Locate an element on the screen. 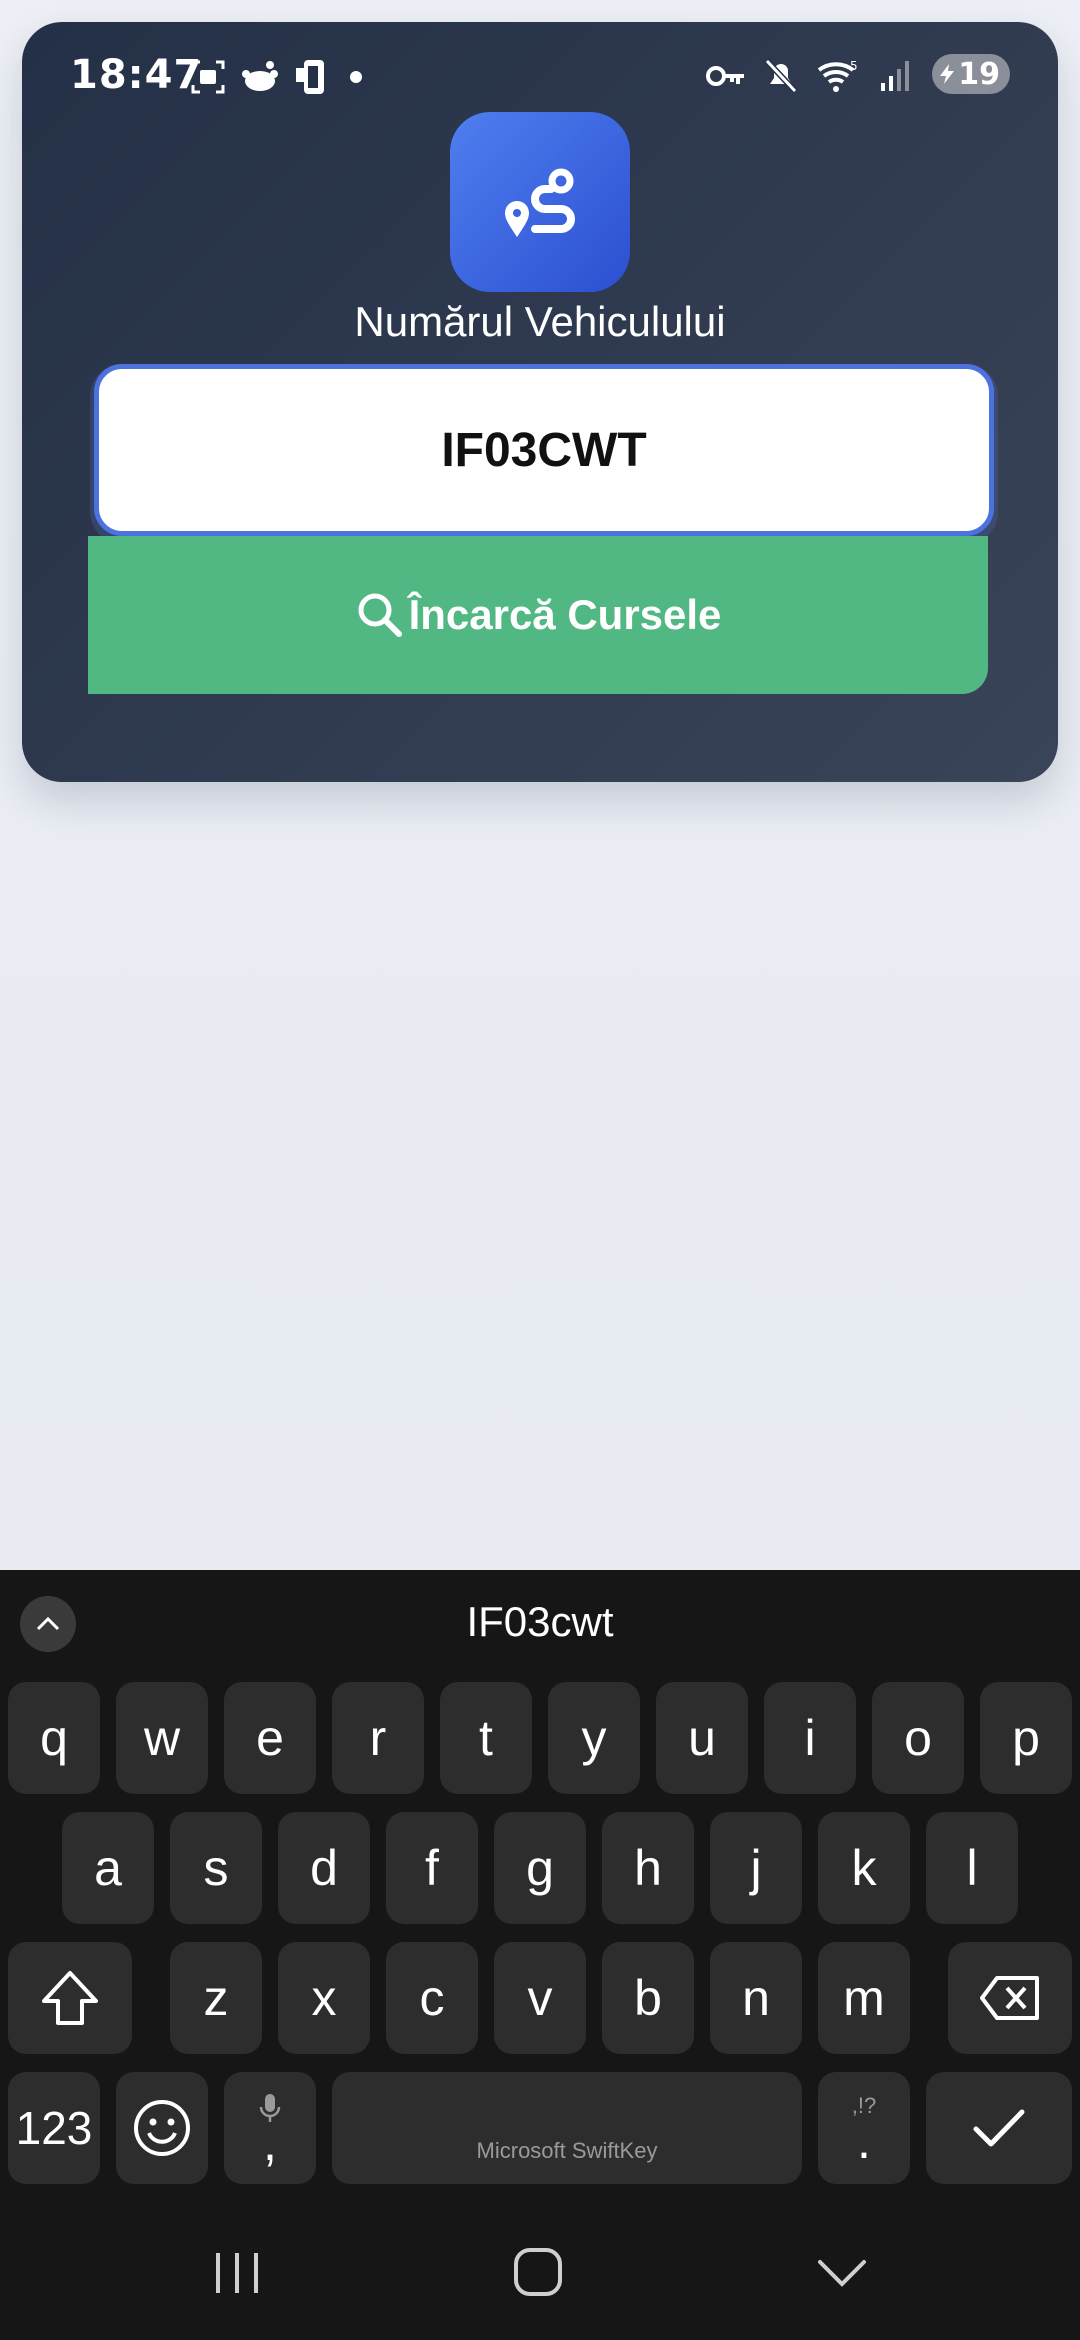 The height and width of the screenshot is (2340, 1080). checkmark-icon is located at coordinates (999, 2128).